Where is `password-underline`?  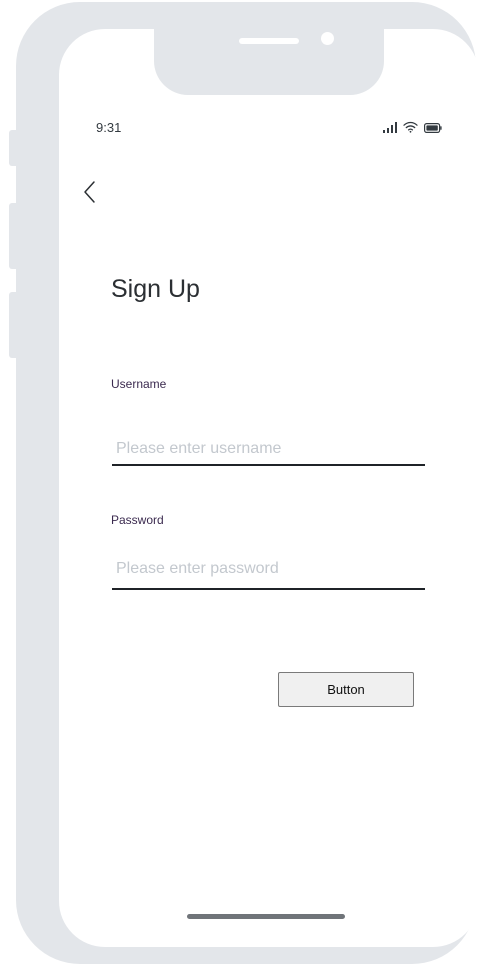 password-underline is located at coordinates (268, 589).